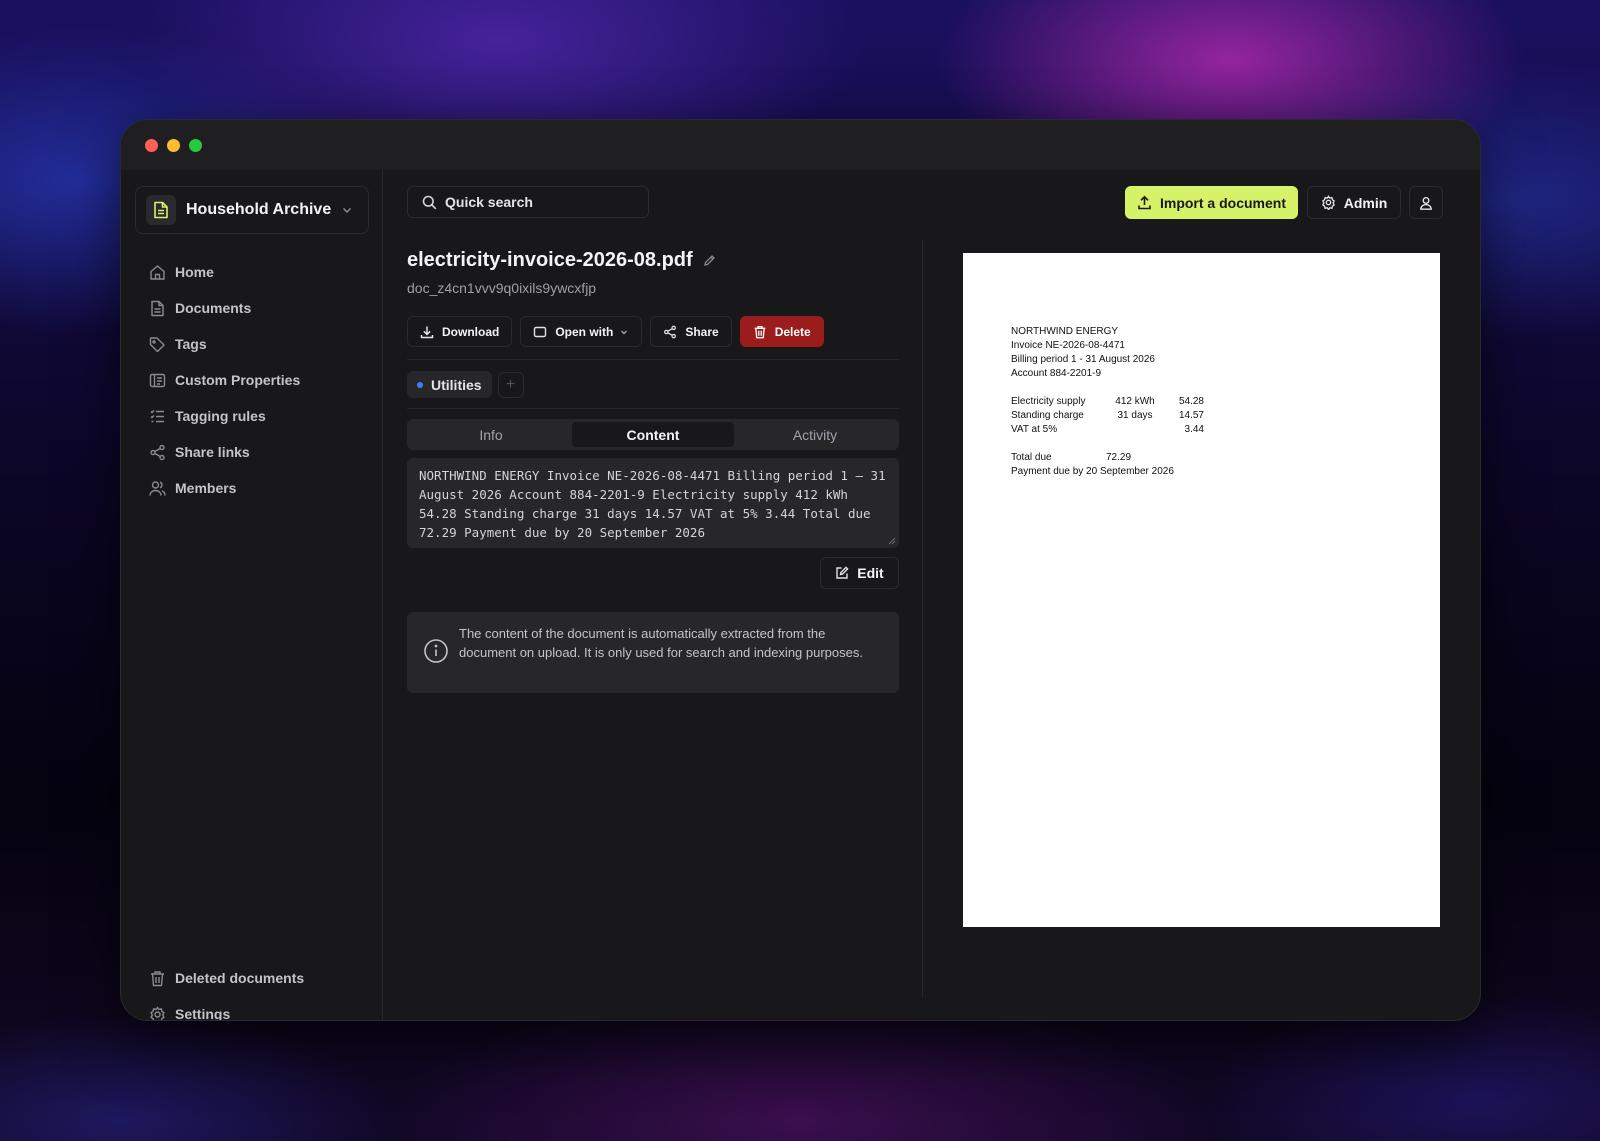  I want to click on preview-line-item: VAT at 5% 3.44, so click(1107, 429).